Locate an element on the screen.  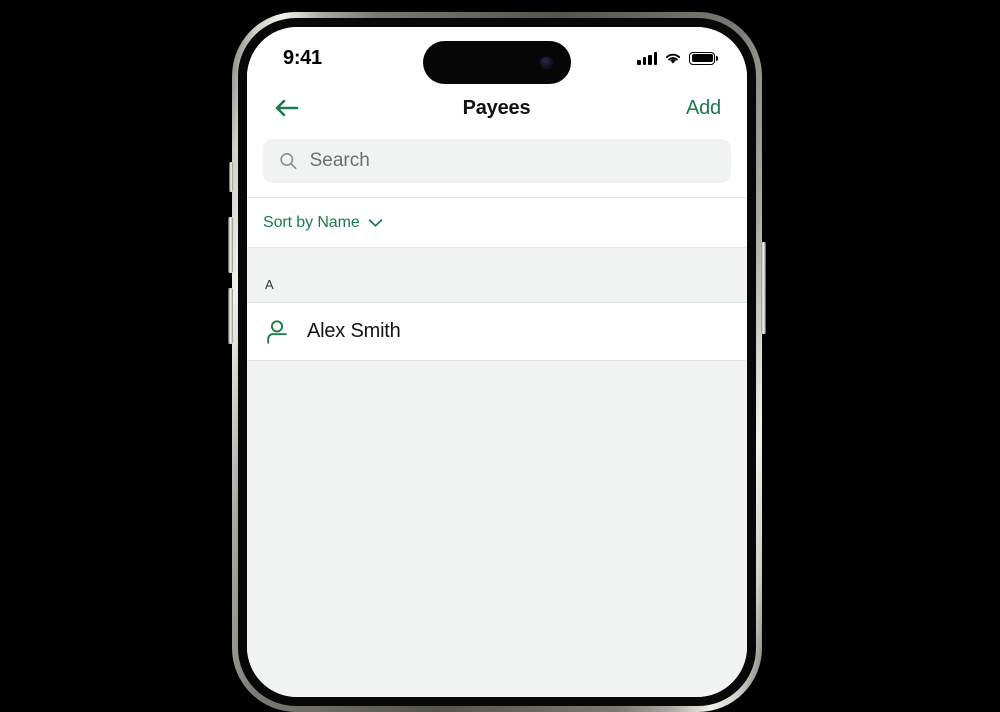
volume-down-button is located at coordinates (230, 316).